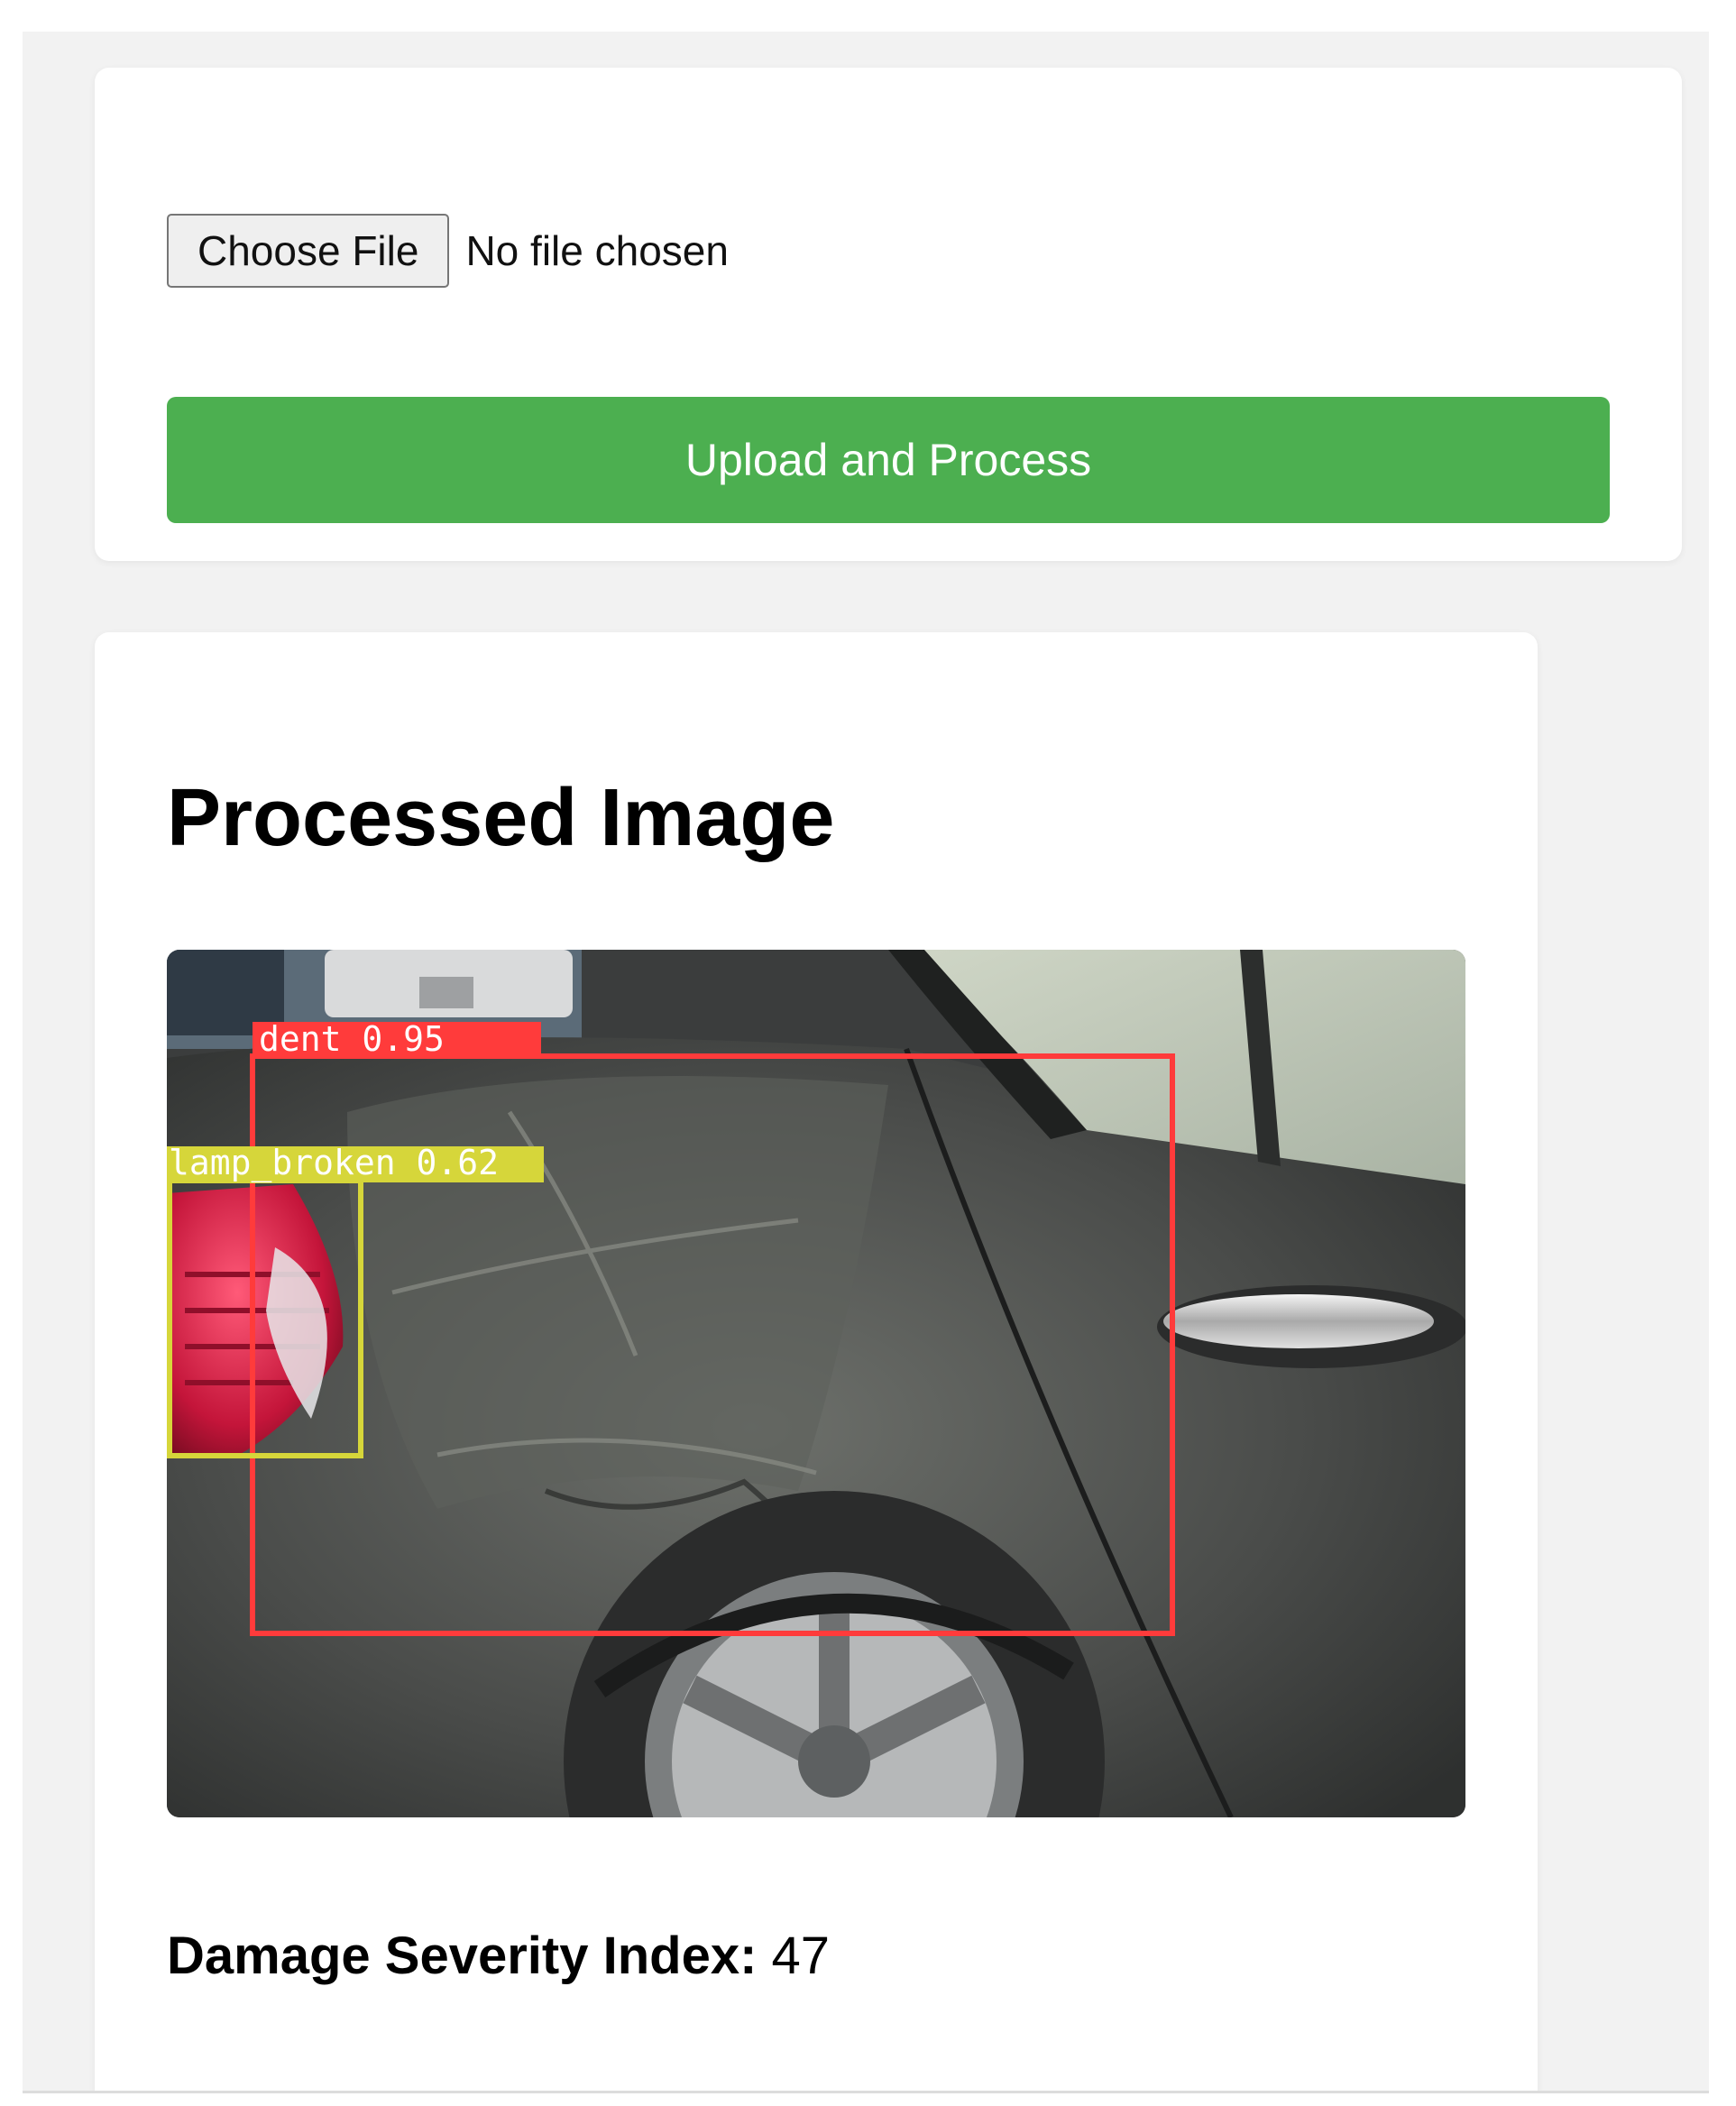  I want to click on upload-and-process-button: Upload and Process, so click(888, 460).